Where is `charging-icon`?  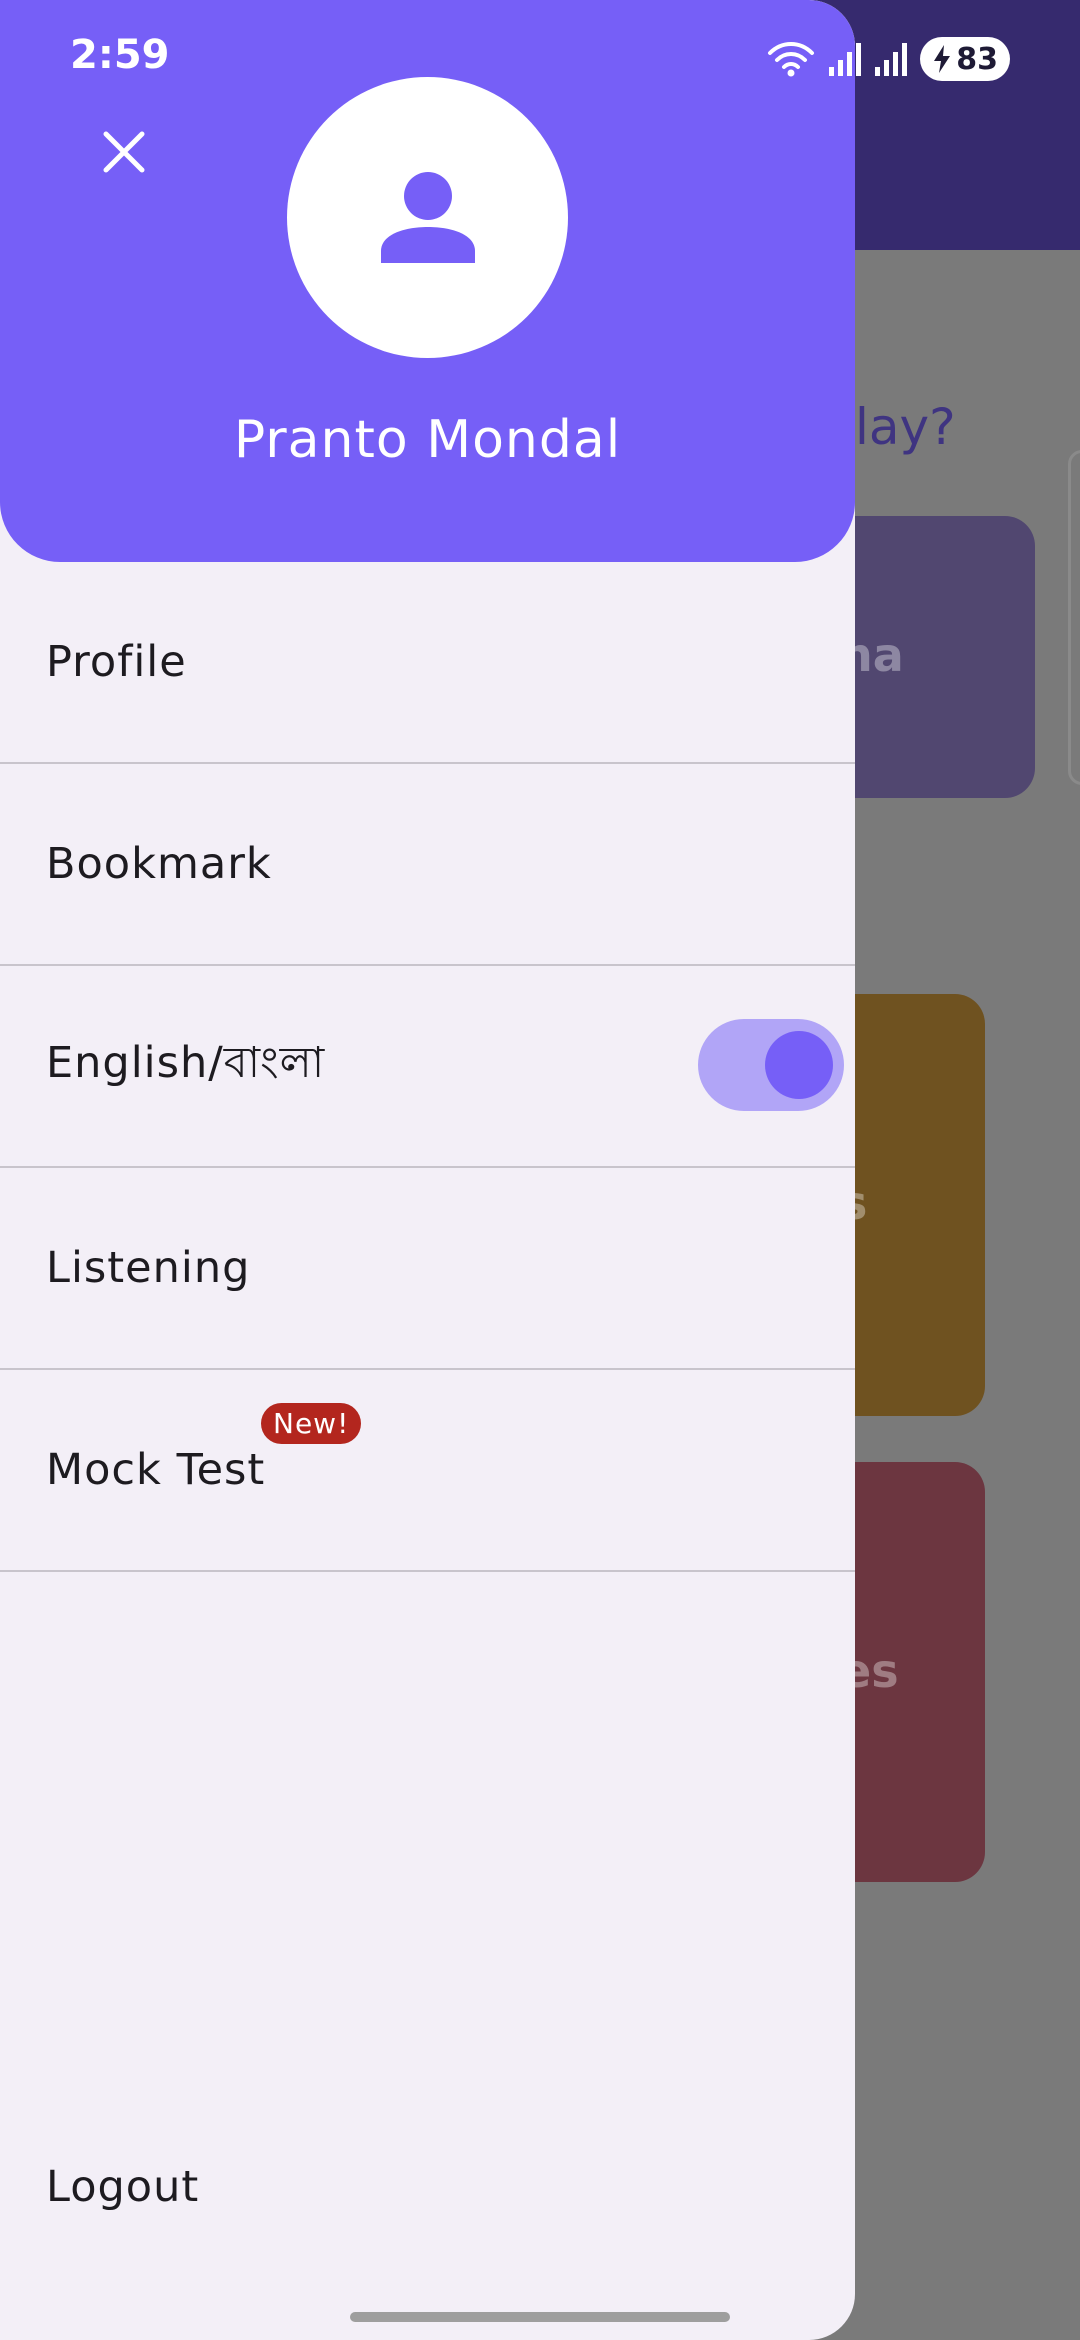
charging-icon is located at coordinates (942, 59).